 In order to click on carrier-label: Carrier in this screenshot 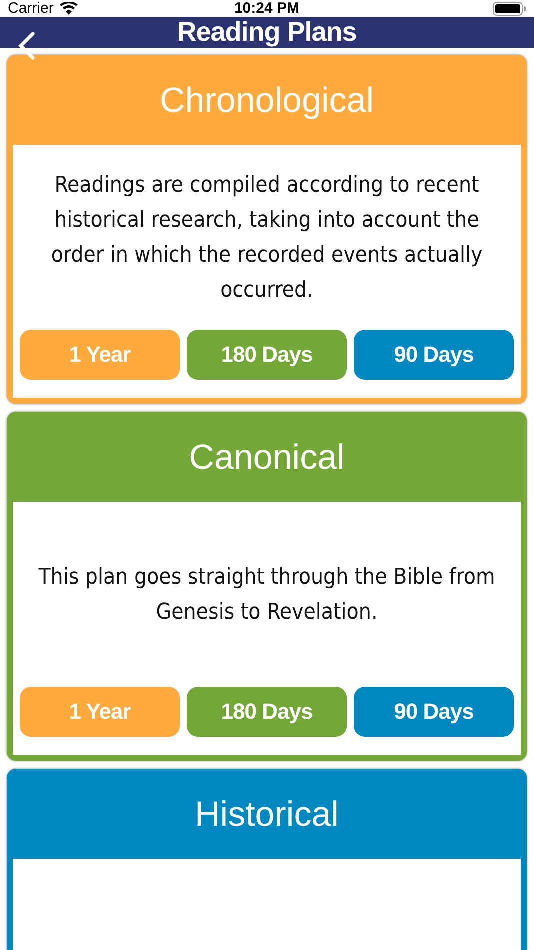, I will do `click(31, 8)`.